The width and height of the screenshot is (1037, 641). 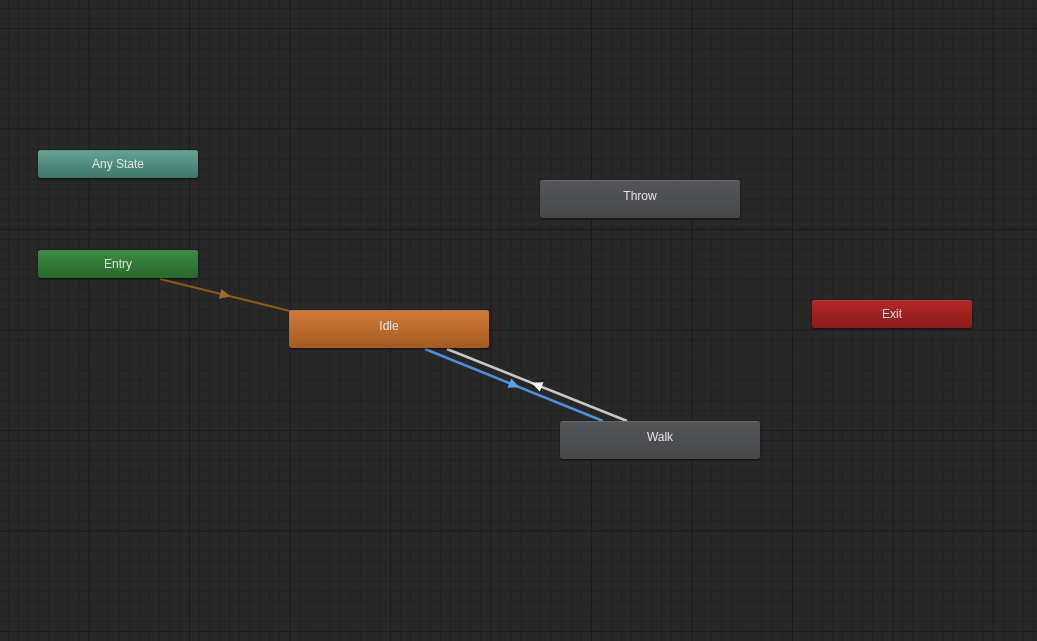 I want to click on state-node: Exit, so click(x=892, y=314).